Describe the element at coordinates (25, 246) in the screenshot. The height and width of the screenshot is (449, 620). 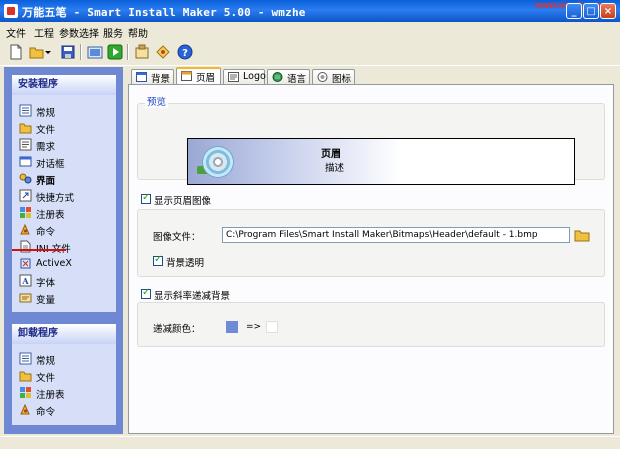
I see `ini-file-icon` at that location.